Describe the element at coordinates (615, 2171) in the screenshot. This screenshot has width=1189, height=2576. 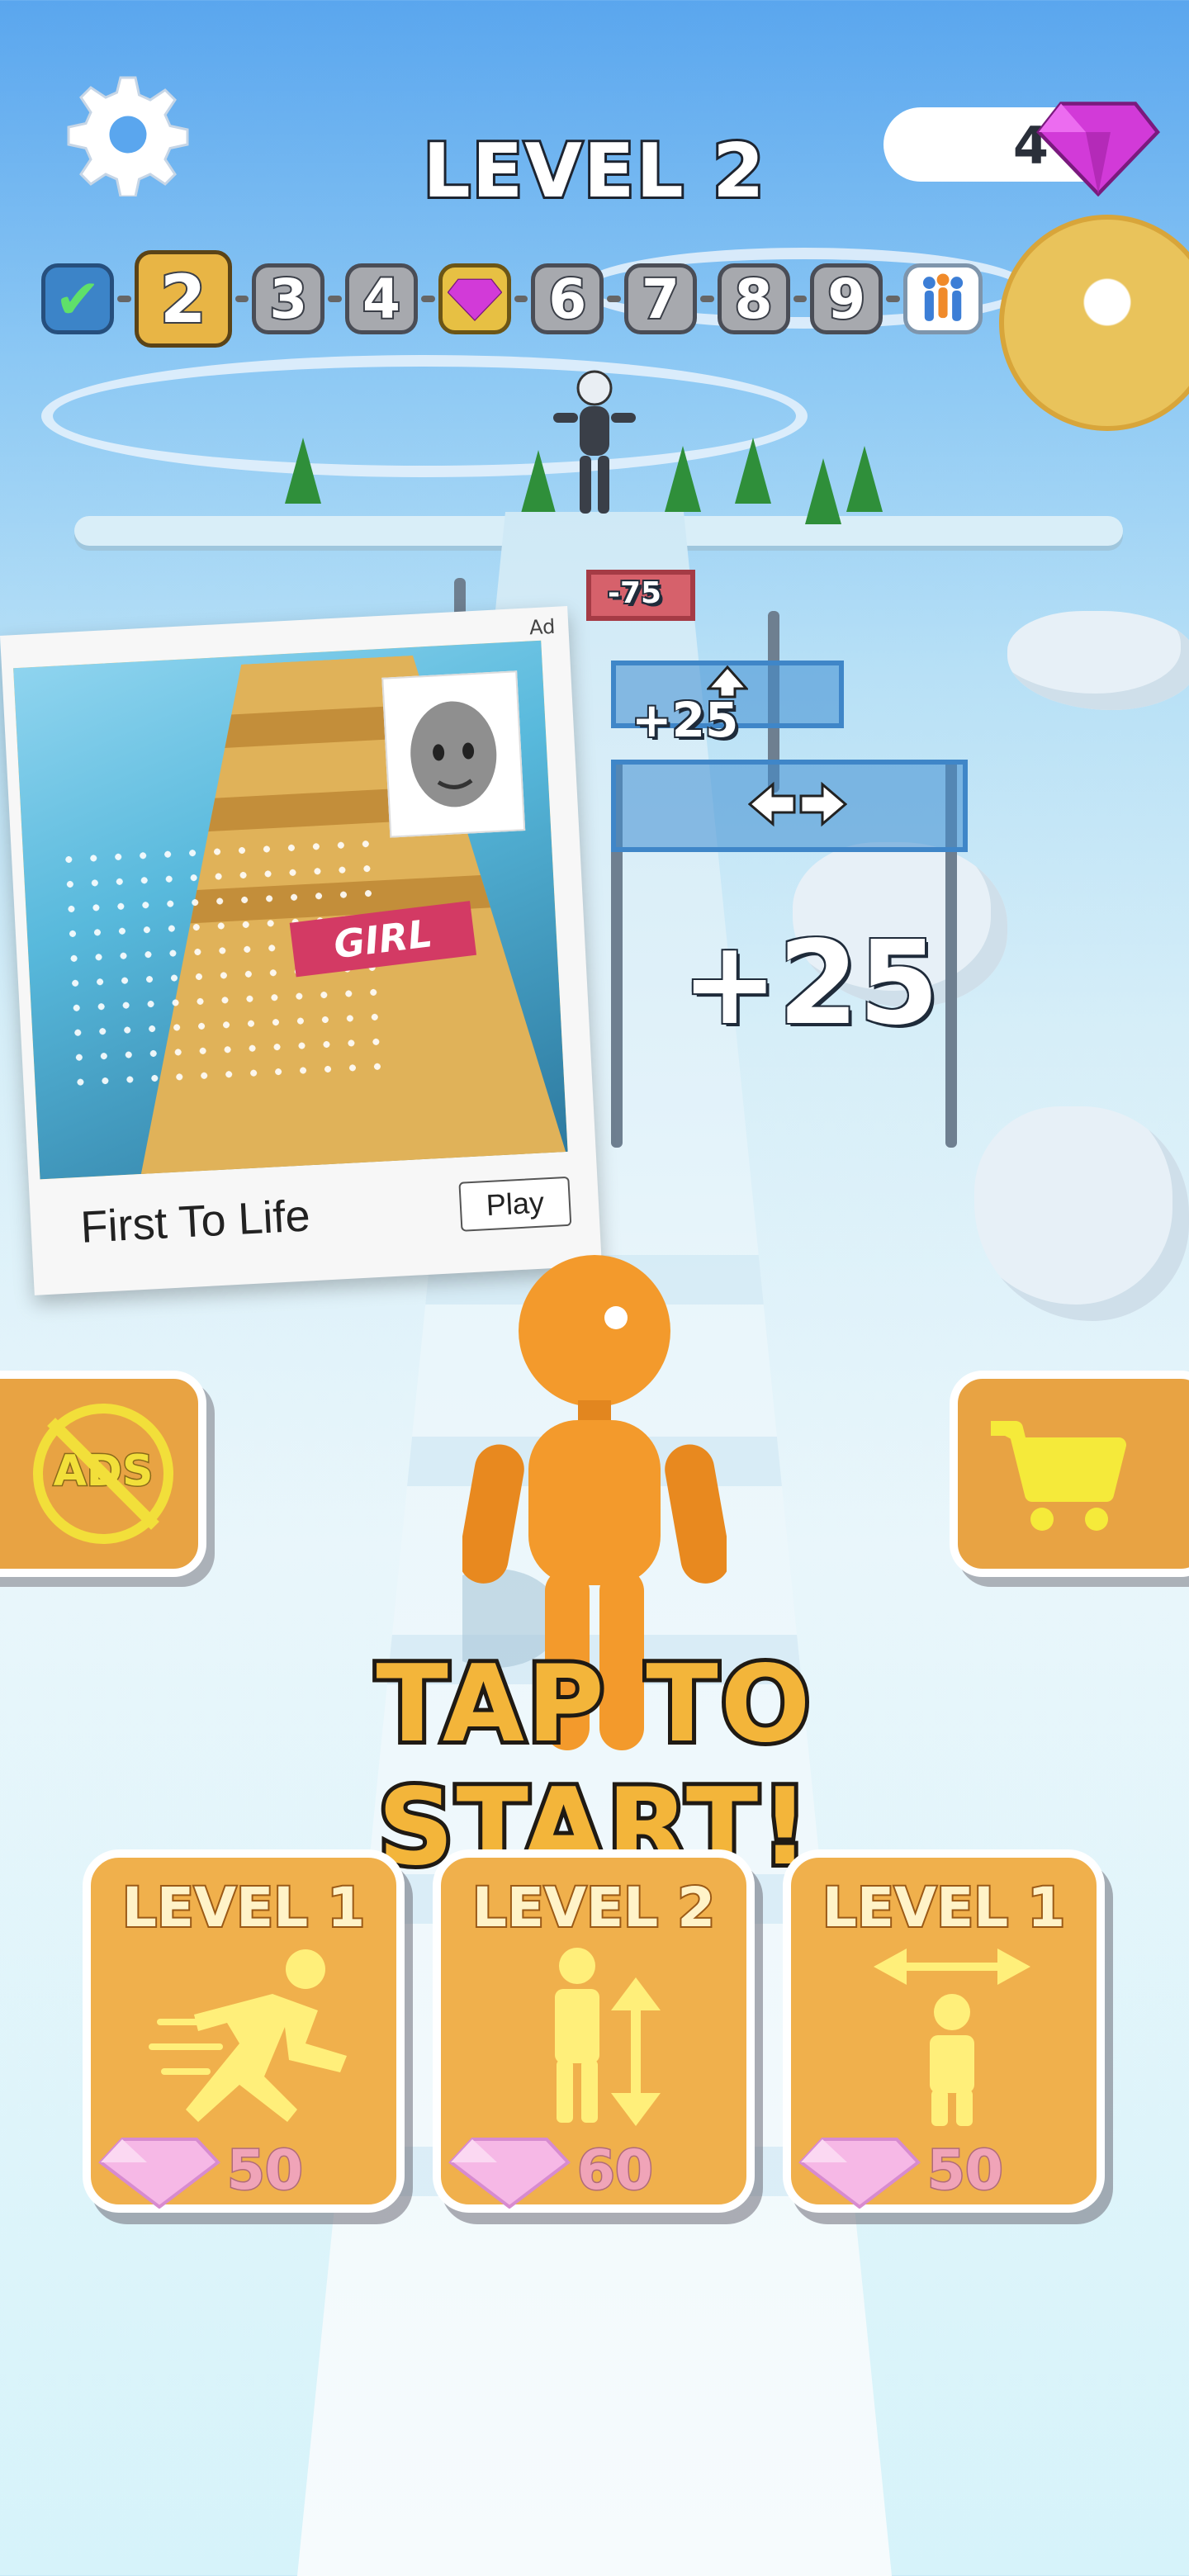
I see `upgrade-cost: 60` at that location.